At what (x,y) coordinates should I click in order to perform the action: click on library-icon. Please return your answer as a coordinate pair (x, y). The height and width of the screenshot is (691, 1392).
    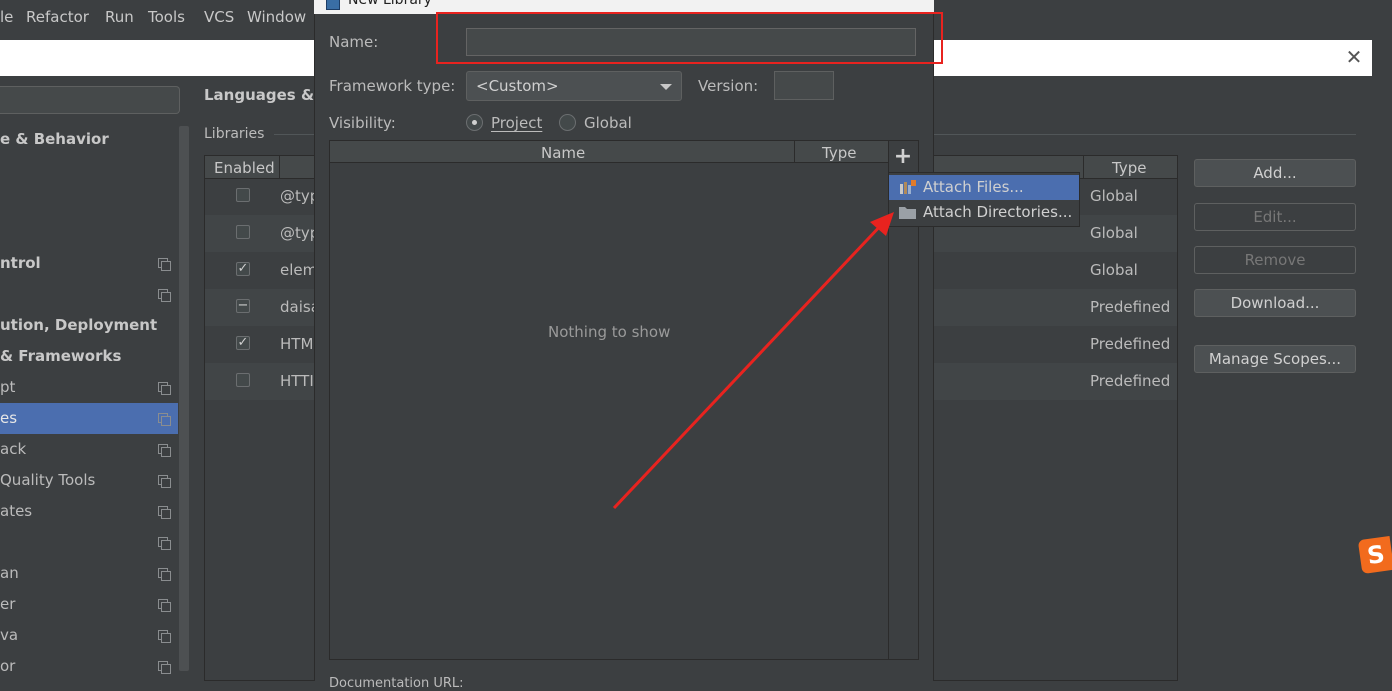
    Looking at the image, I should click on (333, 5).